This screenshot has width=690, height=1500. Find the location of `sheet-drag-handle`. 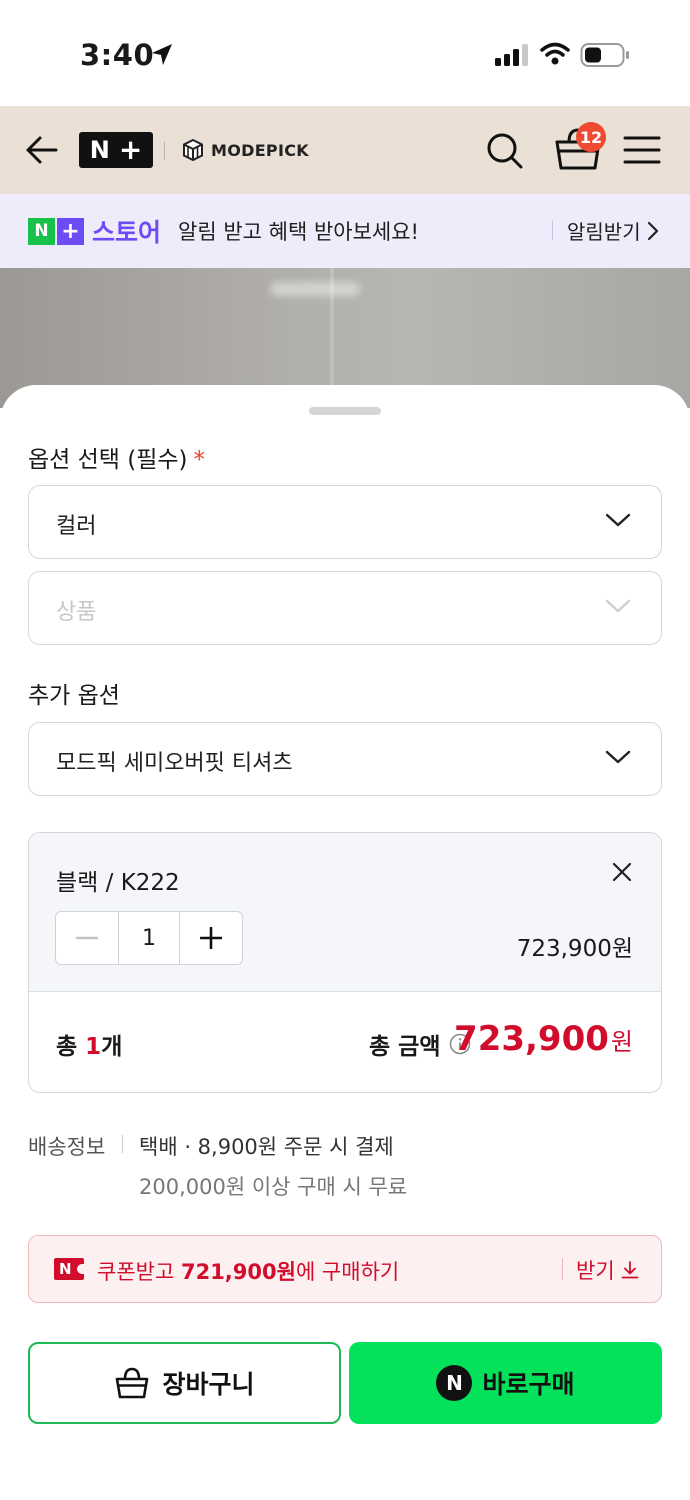

sheet-drag-handle is located at coordinates (345, 411).